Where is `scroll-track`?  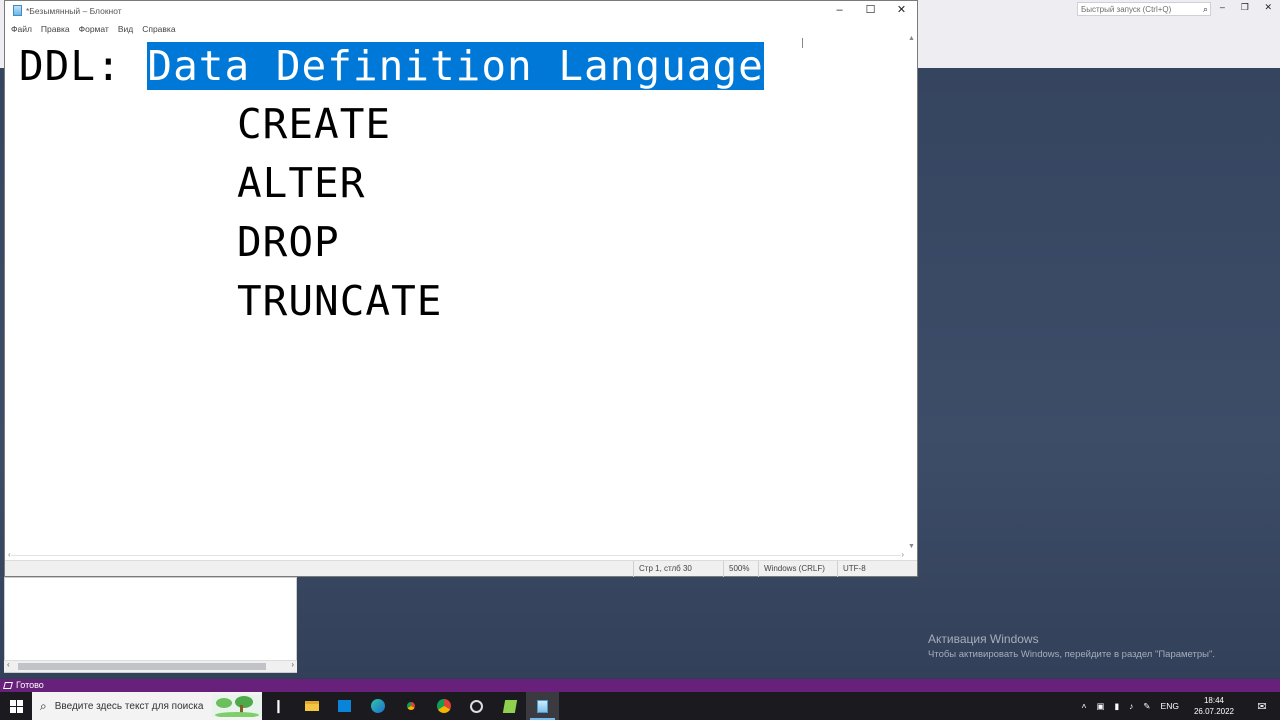 scroll-track is located at coordinates (456, 555).